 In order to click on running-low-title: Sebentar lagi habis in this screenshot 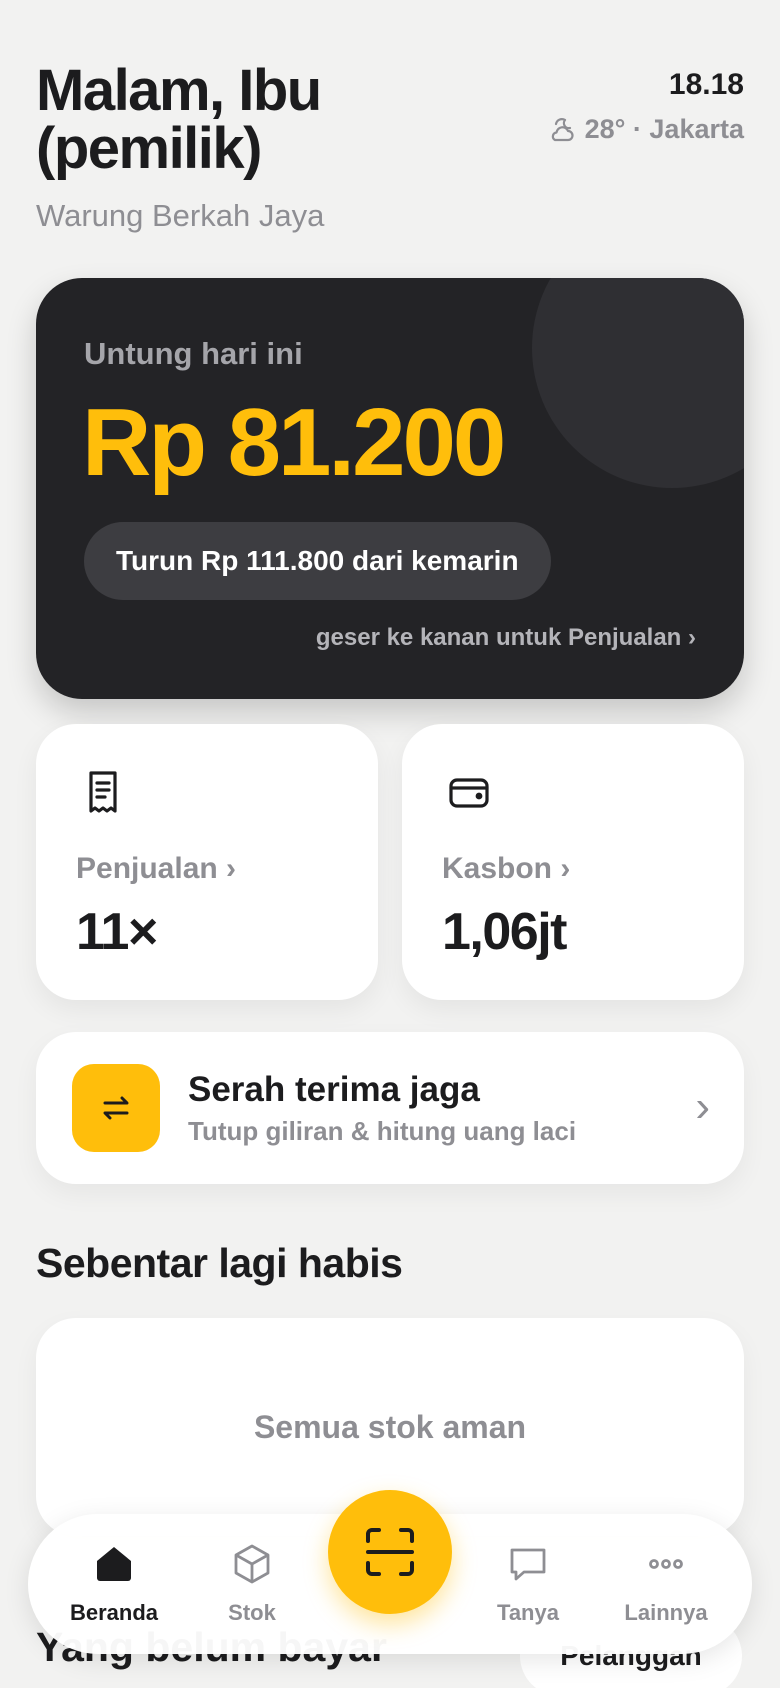, I will do `click(219, 1263)`.